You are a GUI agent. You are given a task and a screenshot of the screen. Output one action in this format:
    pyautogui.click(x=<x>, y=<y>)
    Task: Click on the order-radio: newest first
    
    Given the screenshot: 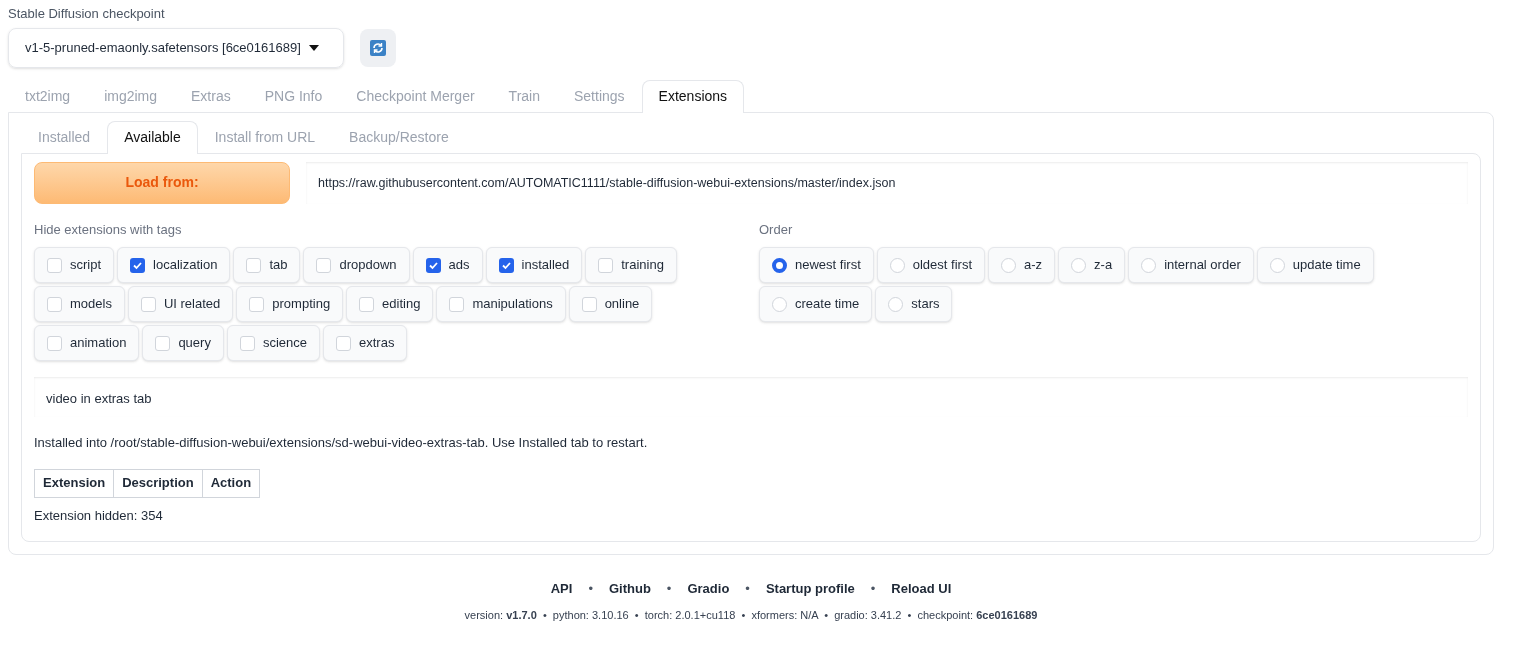 What is the action you would take?
    pyautogui.click(x=816, y=265)
    